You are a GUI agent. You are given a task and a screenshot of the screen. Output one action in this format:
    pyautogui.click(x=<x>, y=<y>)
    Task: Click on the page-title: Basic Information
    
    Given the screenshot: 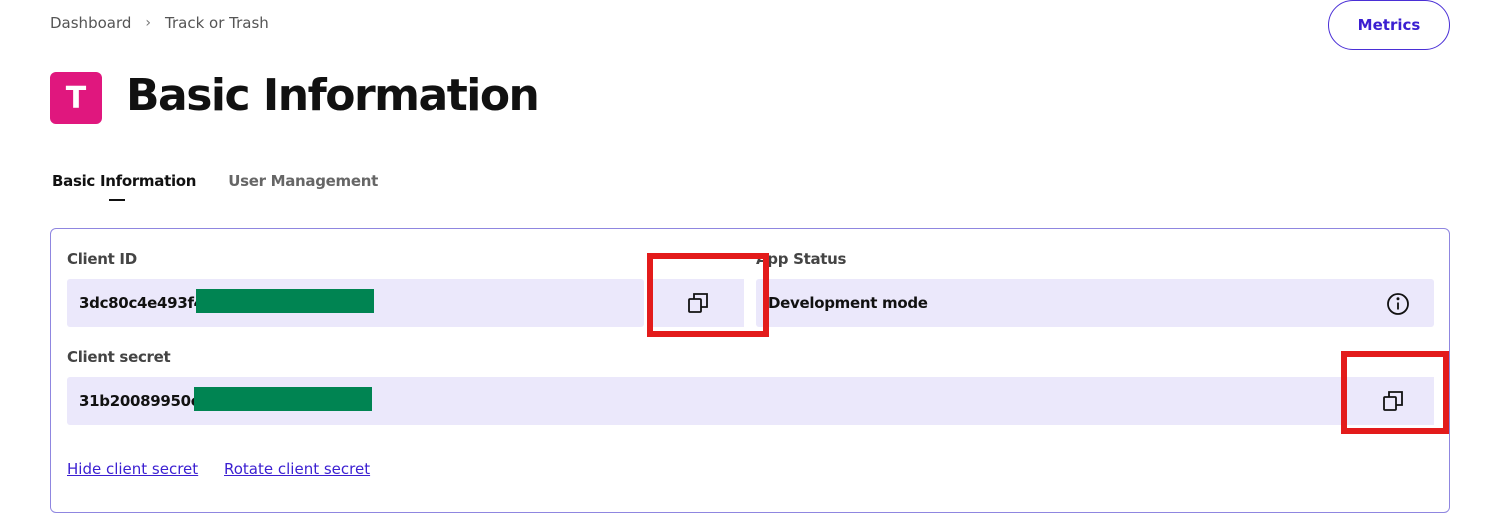 What is the action you would take?
    pyautogui.click(x=333, y=95)
    